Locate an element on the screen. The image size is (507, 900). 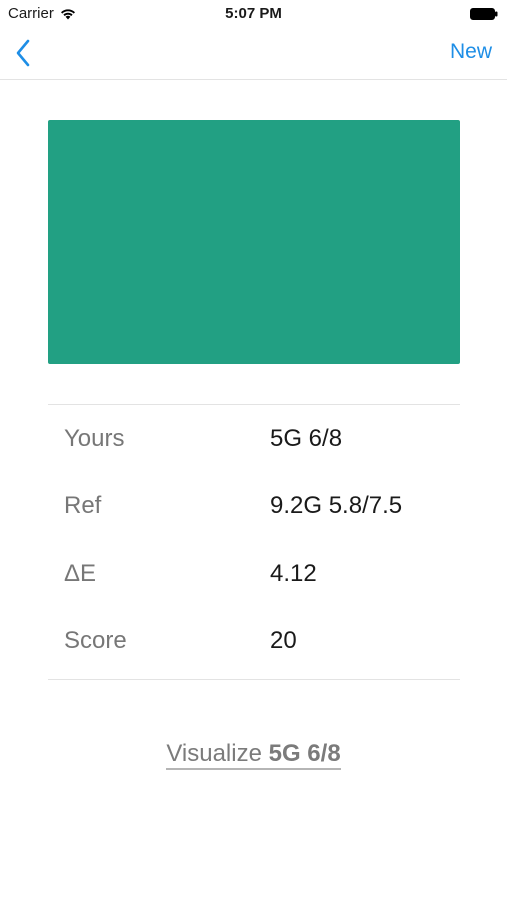
status-bar: Carrier 5:07 PM is located at coordinates (253, 14).